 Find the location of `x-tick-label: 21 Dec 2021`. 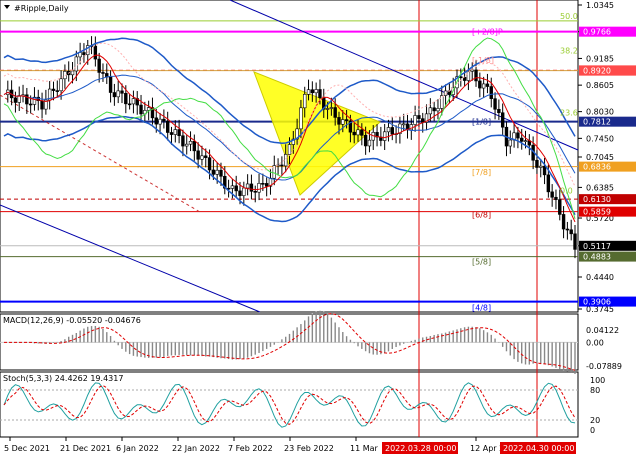

x-tick-label: 21 Dec 2021 is located at coordinates (85, 448).